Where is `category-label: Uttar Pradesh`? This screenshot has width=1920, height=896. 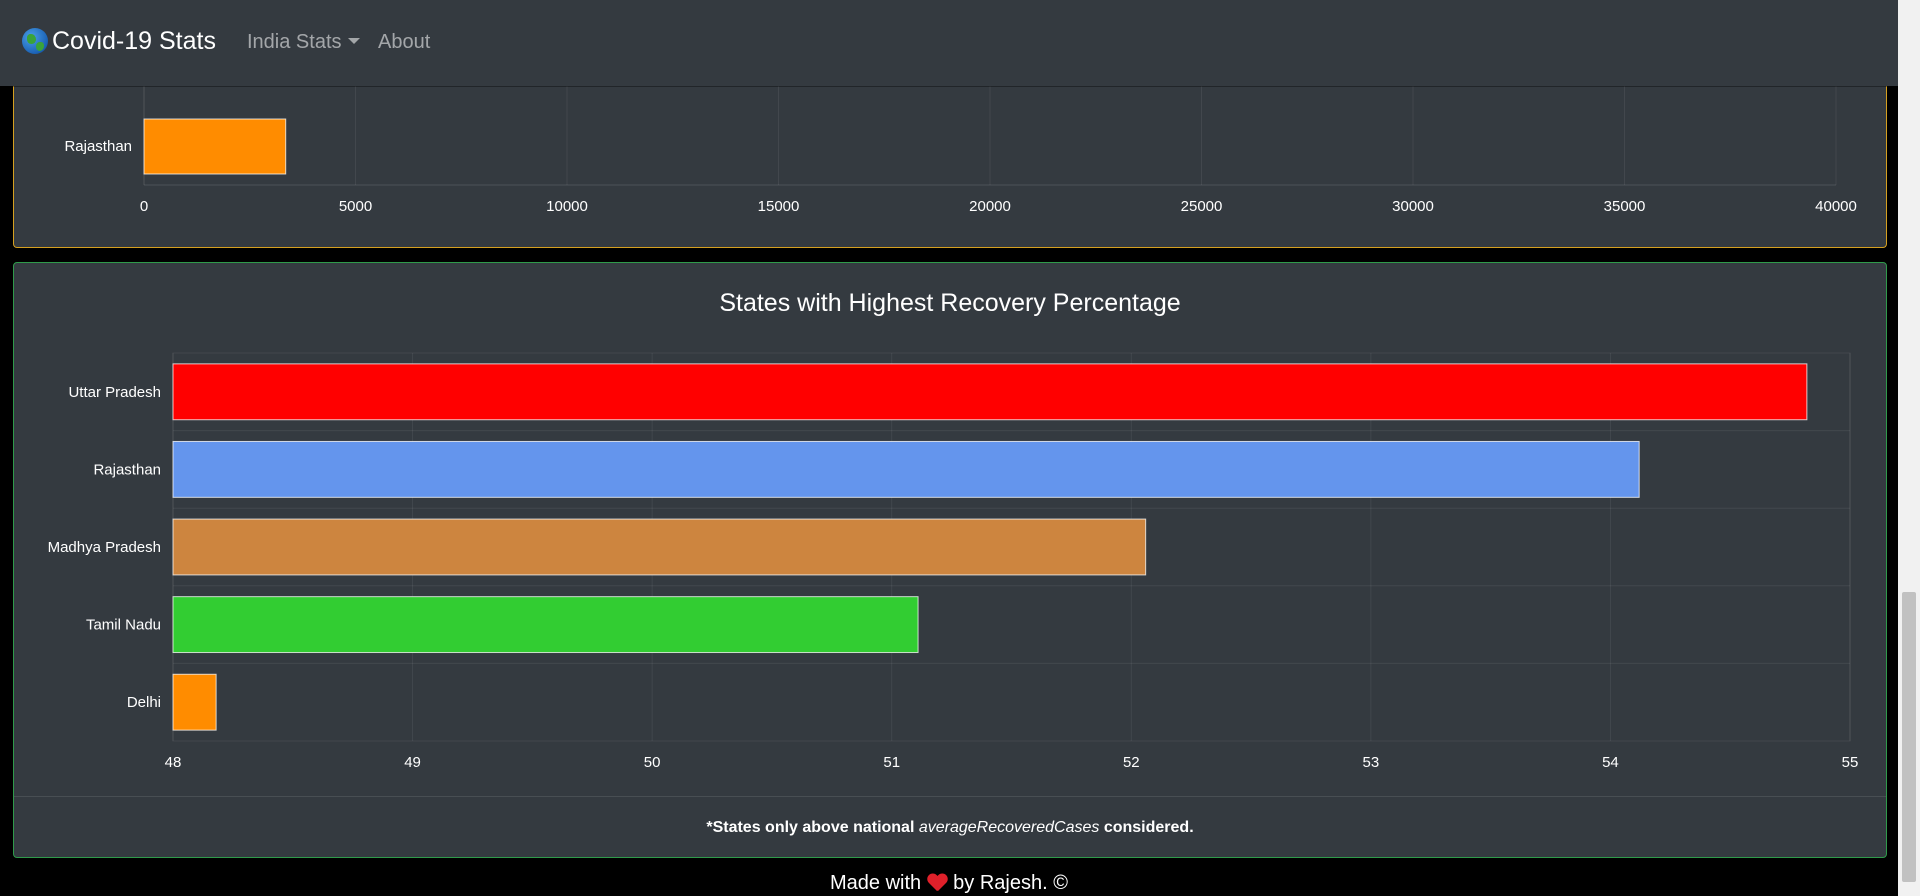 category-label: Uttar Pradesh is located at coordinates (114, 392).